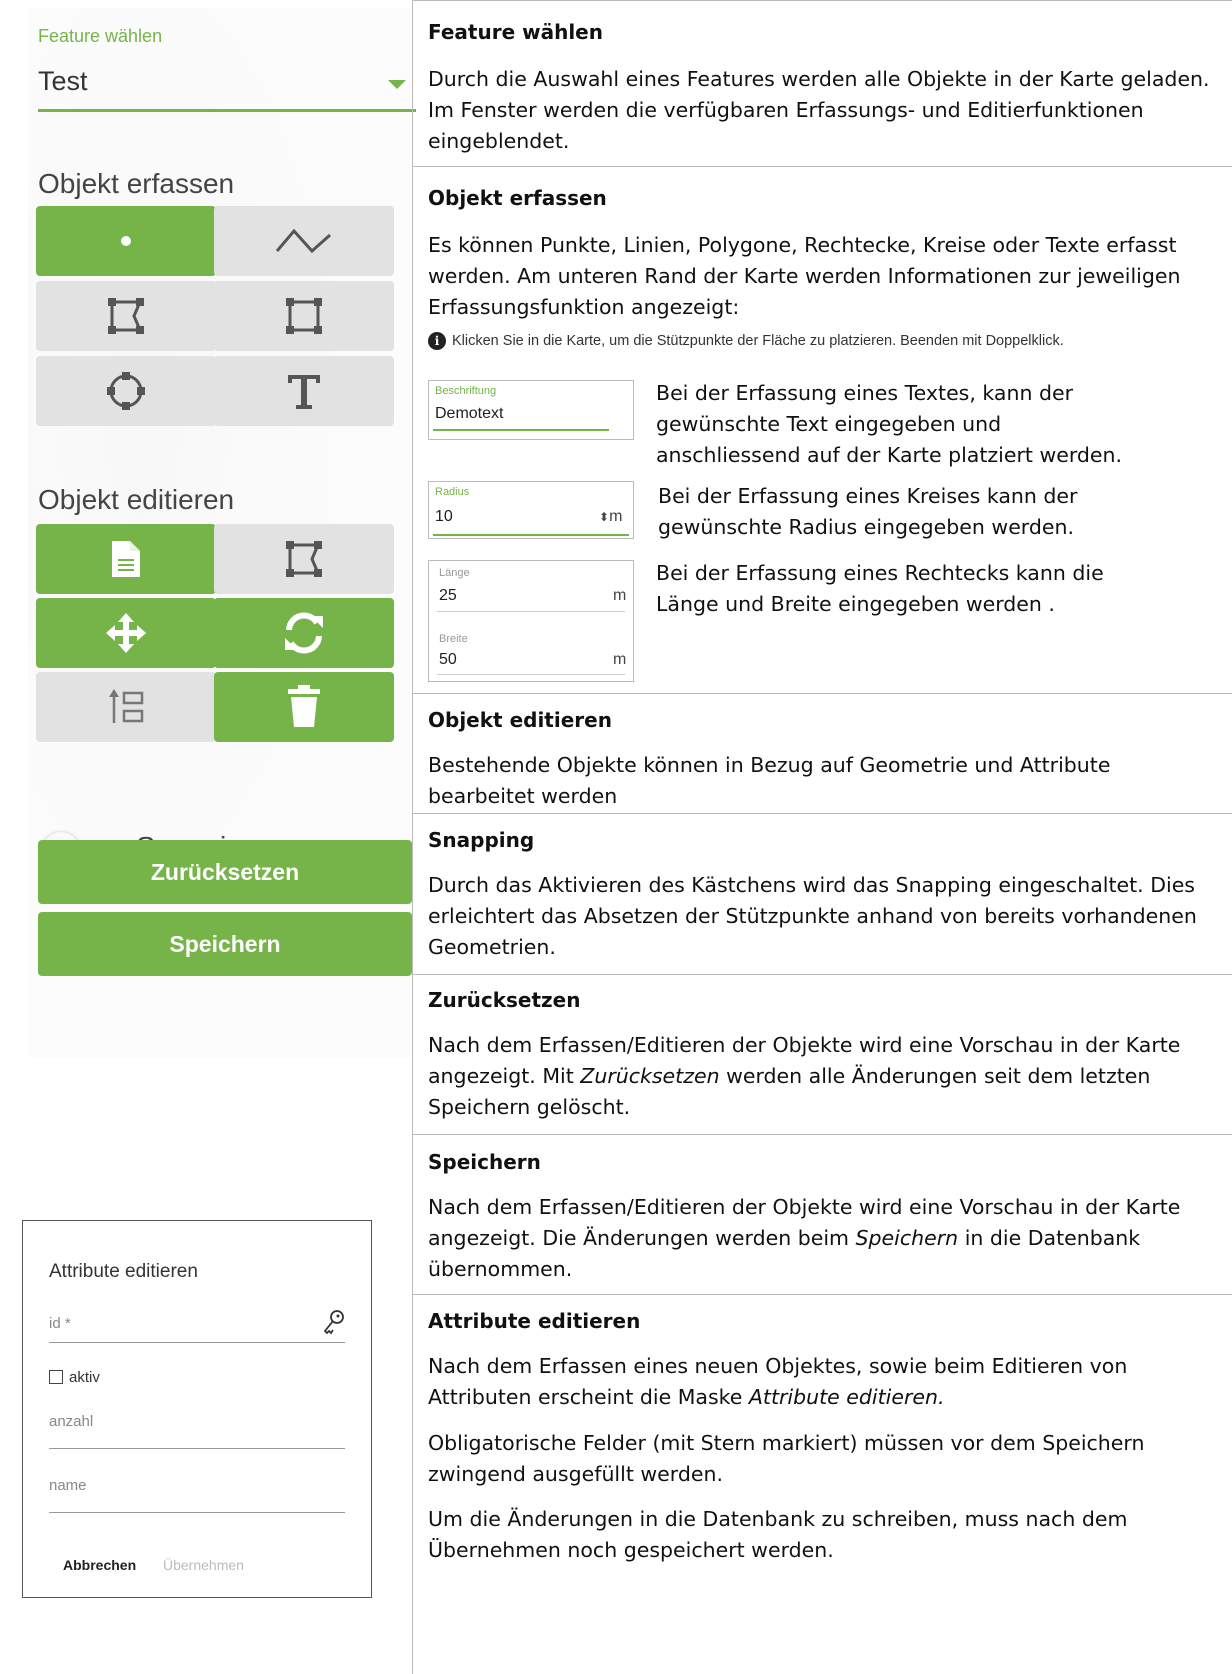 Image resolution: width=1232 pixels, height=1674 pixels. I want to click on feature-select: Test, so click(227, 84).